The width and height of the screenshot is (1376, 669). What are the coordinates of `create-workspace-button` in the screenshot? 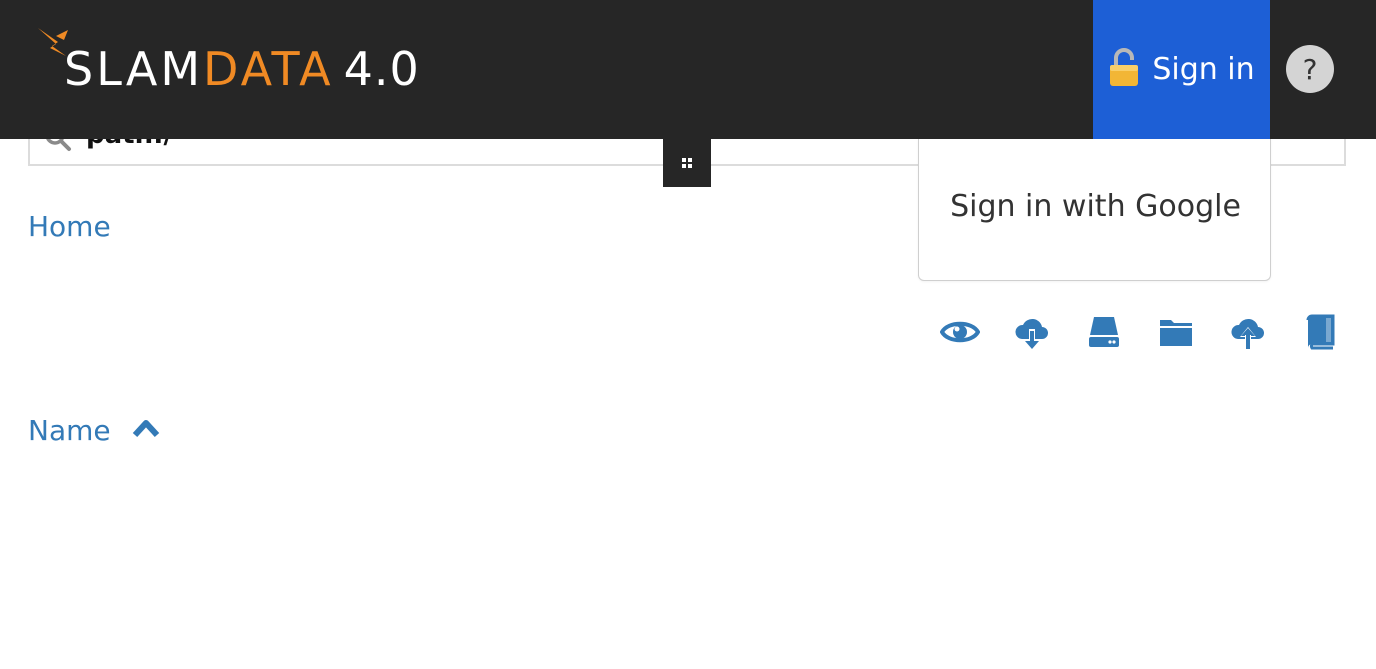 It's located at (1320, 332).